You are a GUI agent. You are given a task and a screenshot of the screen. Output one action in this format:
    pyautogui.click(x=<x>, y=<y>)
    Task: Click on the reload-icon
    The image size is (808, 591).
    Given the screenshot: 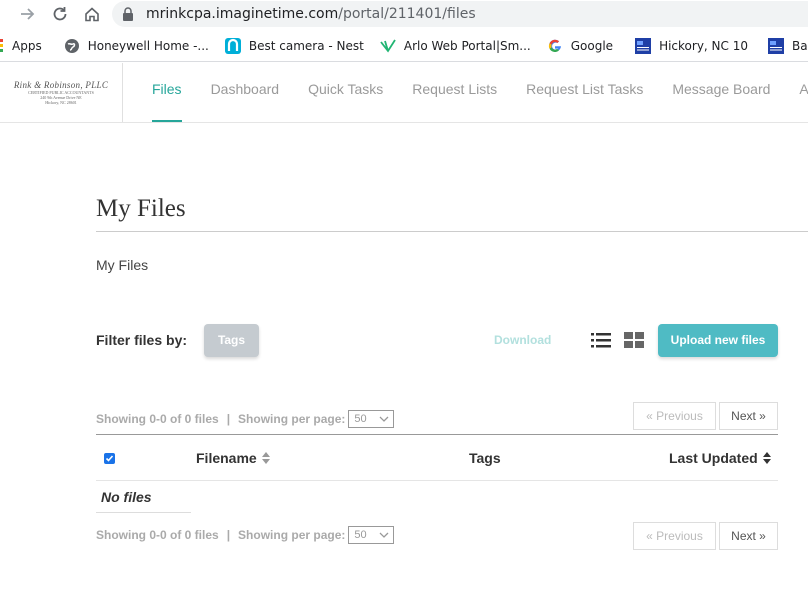 What is the action you would take?
    pyautogui.click(x=60, y=14)
    